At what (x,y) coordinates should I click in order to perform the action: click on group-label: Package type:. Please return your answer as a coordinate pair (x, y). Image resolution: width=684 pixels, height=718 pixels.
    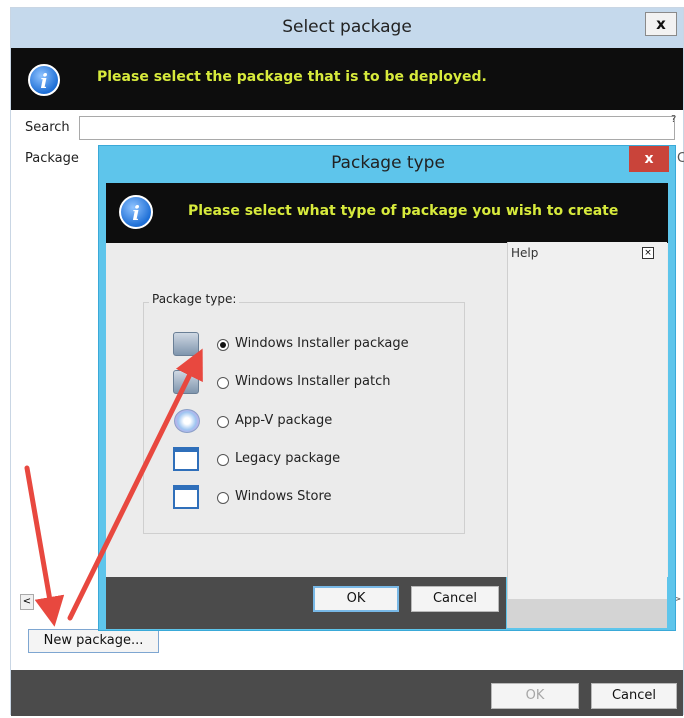
    Looking at the image, I should click on (194, 299).